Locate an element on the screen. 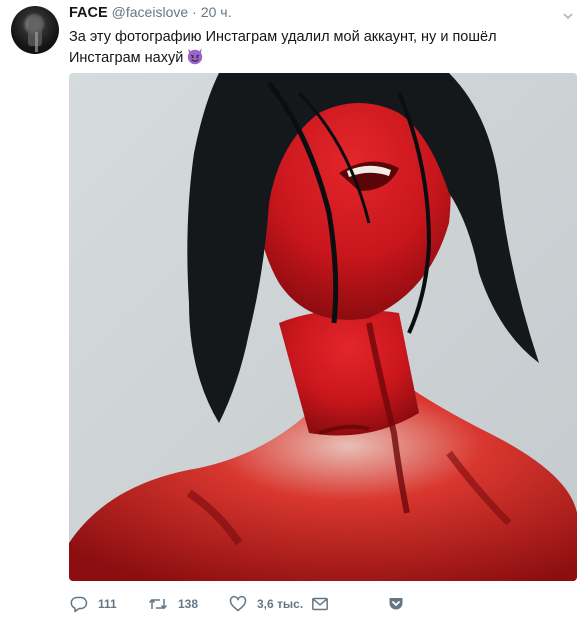  tweet-header: FACE @faceislove · 20 ч. is located at coordinates (150, 14).